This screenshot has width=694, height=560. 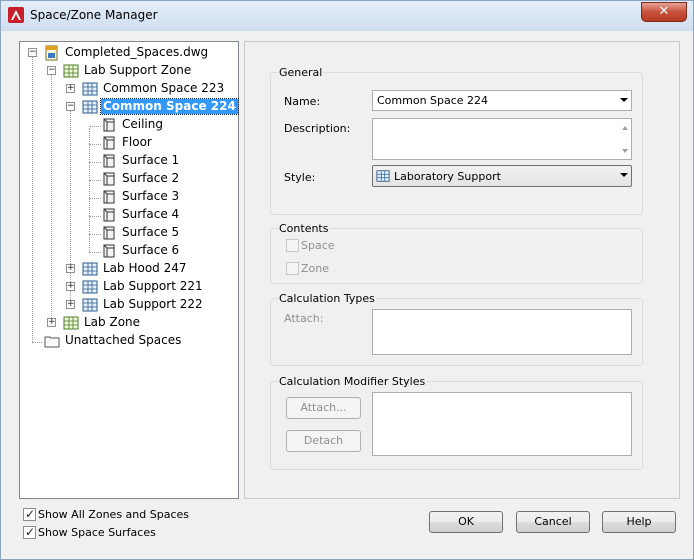 I want to click on window-title: Space/Zone Manager, so click(x=94, y=15).